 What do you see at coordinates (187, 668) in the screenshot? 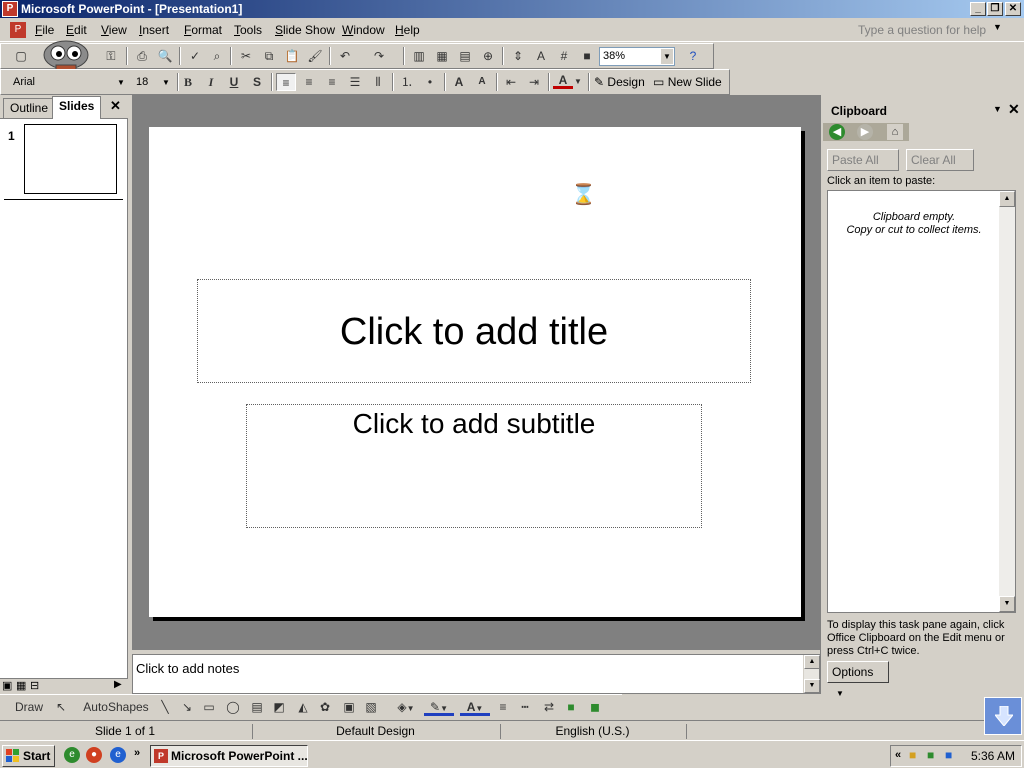
I see `notes-placeholder: Click to add notes` at bounding box center [187, 668].